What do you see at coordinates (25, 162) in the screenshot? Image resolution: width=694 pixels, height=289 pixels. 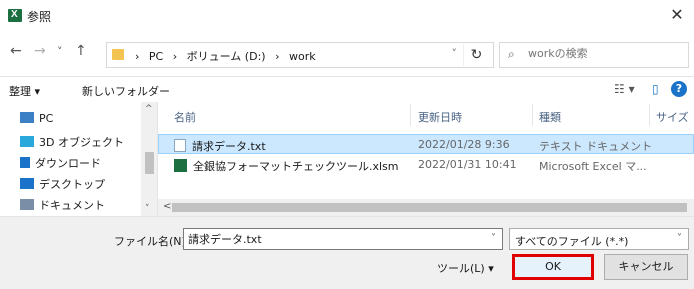 I see `download-icon` at bounding box center [25, 162].